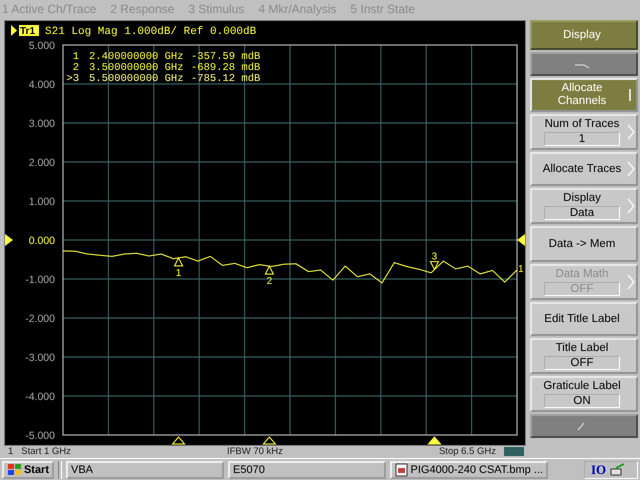  What do you see at coordinates (225, 79) in the screenshot?
I see `marker-response: -785.12 mdB` at bounding box center [225, 79].